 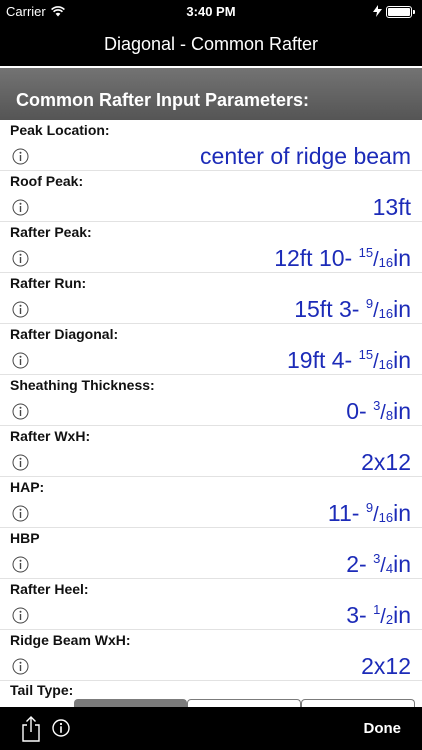 What do you see at coordinates (49, 589) in the screenshot?
I see `parameter-label: Rafter Heel:` at bounding box center [49, 589].